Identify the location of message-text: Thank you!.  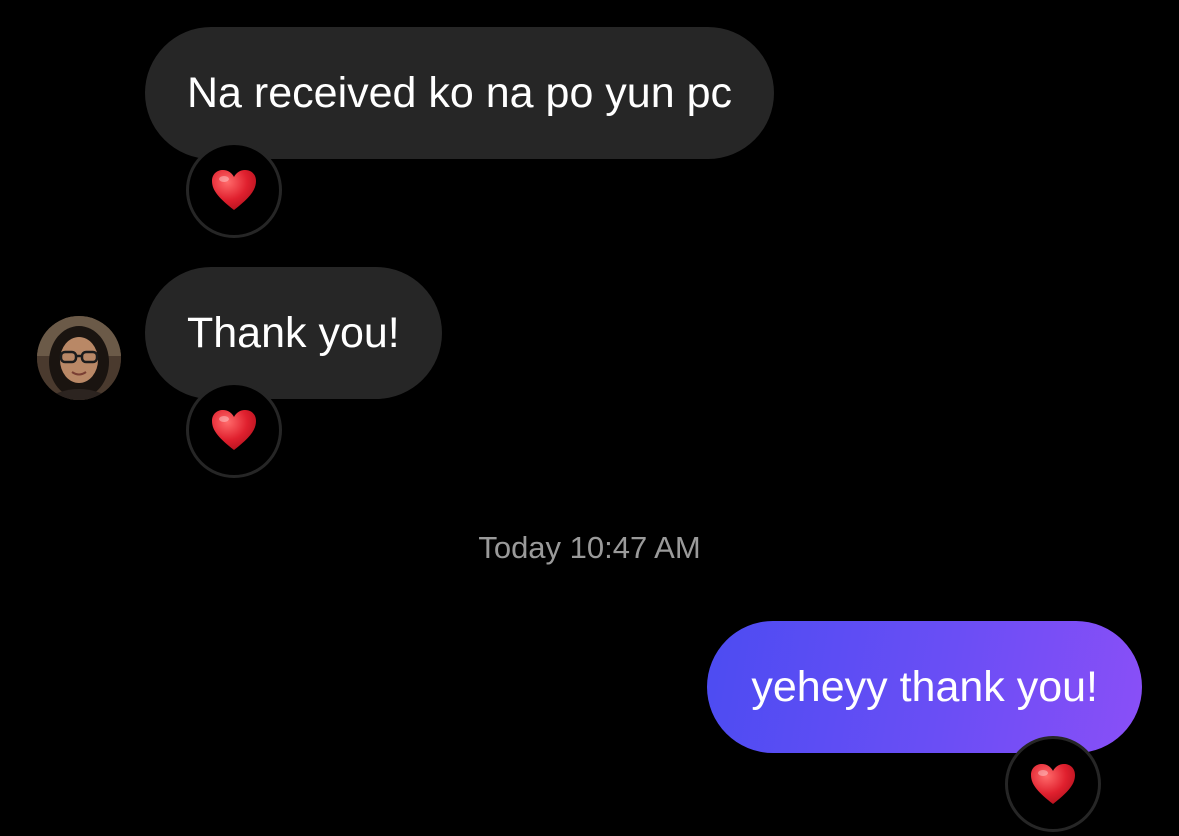
(293, 332).